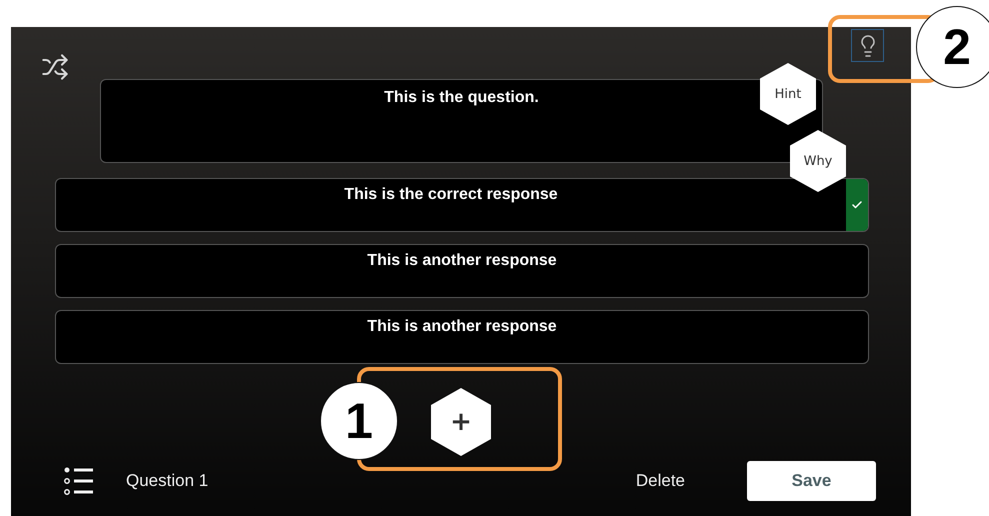  Describe the element at coordinates (461, 422) in the screenshot. I see `add-button: +` at that location.